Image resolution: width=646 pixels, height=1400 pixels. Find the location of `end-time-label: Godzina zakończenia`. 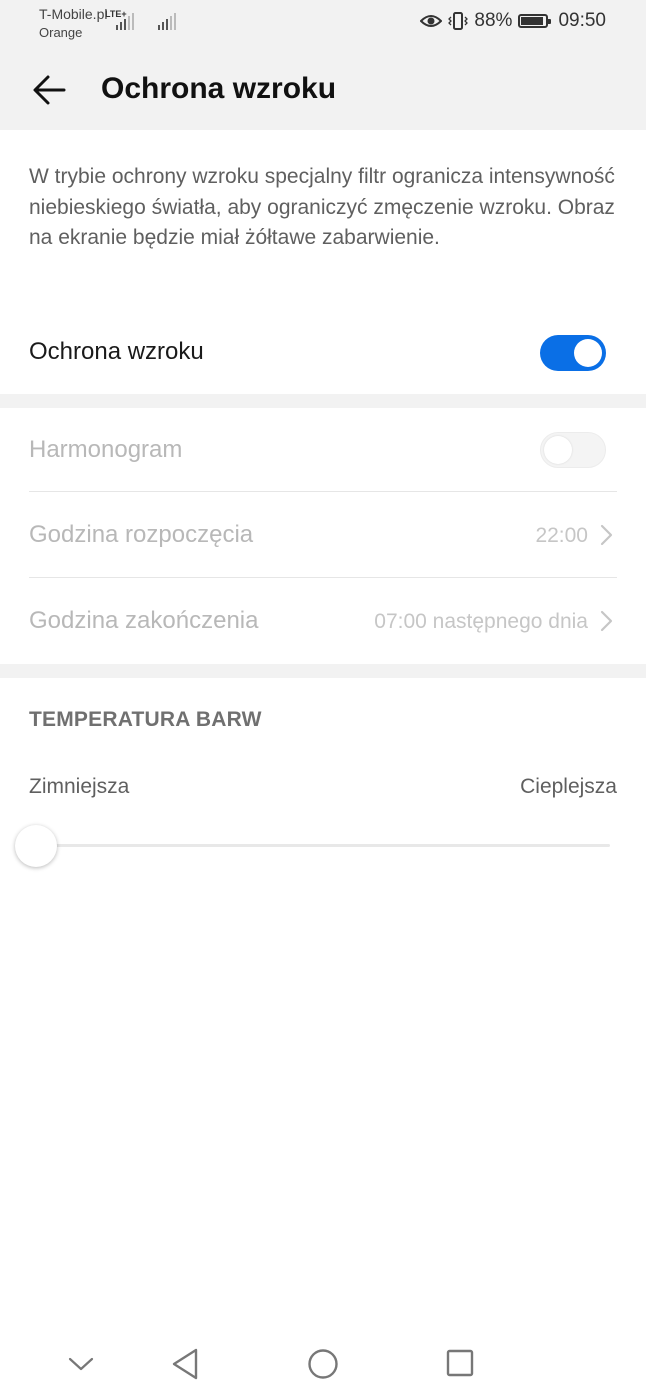

end-time-label: Godzina zakończenia is located at coordinates (144, 620).